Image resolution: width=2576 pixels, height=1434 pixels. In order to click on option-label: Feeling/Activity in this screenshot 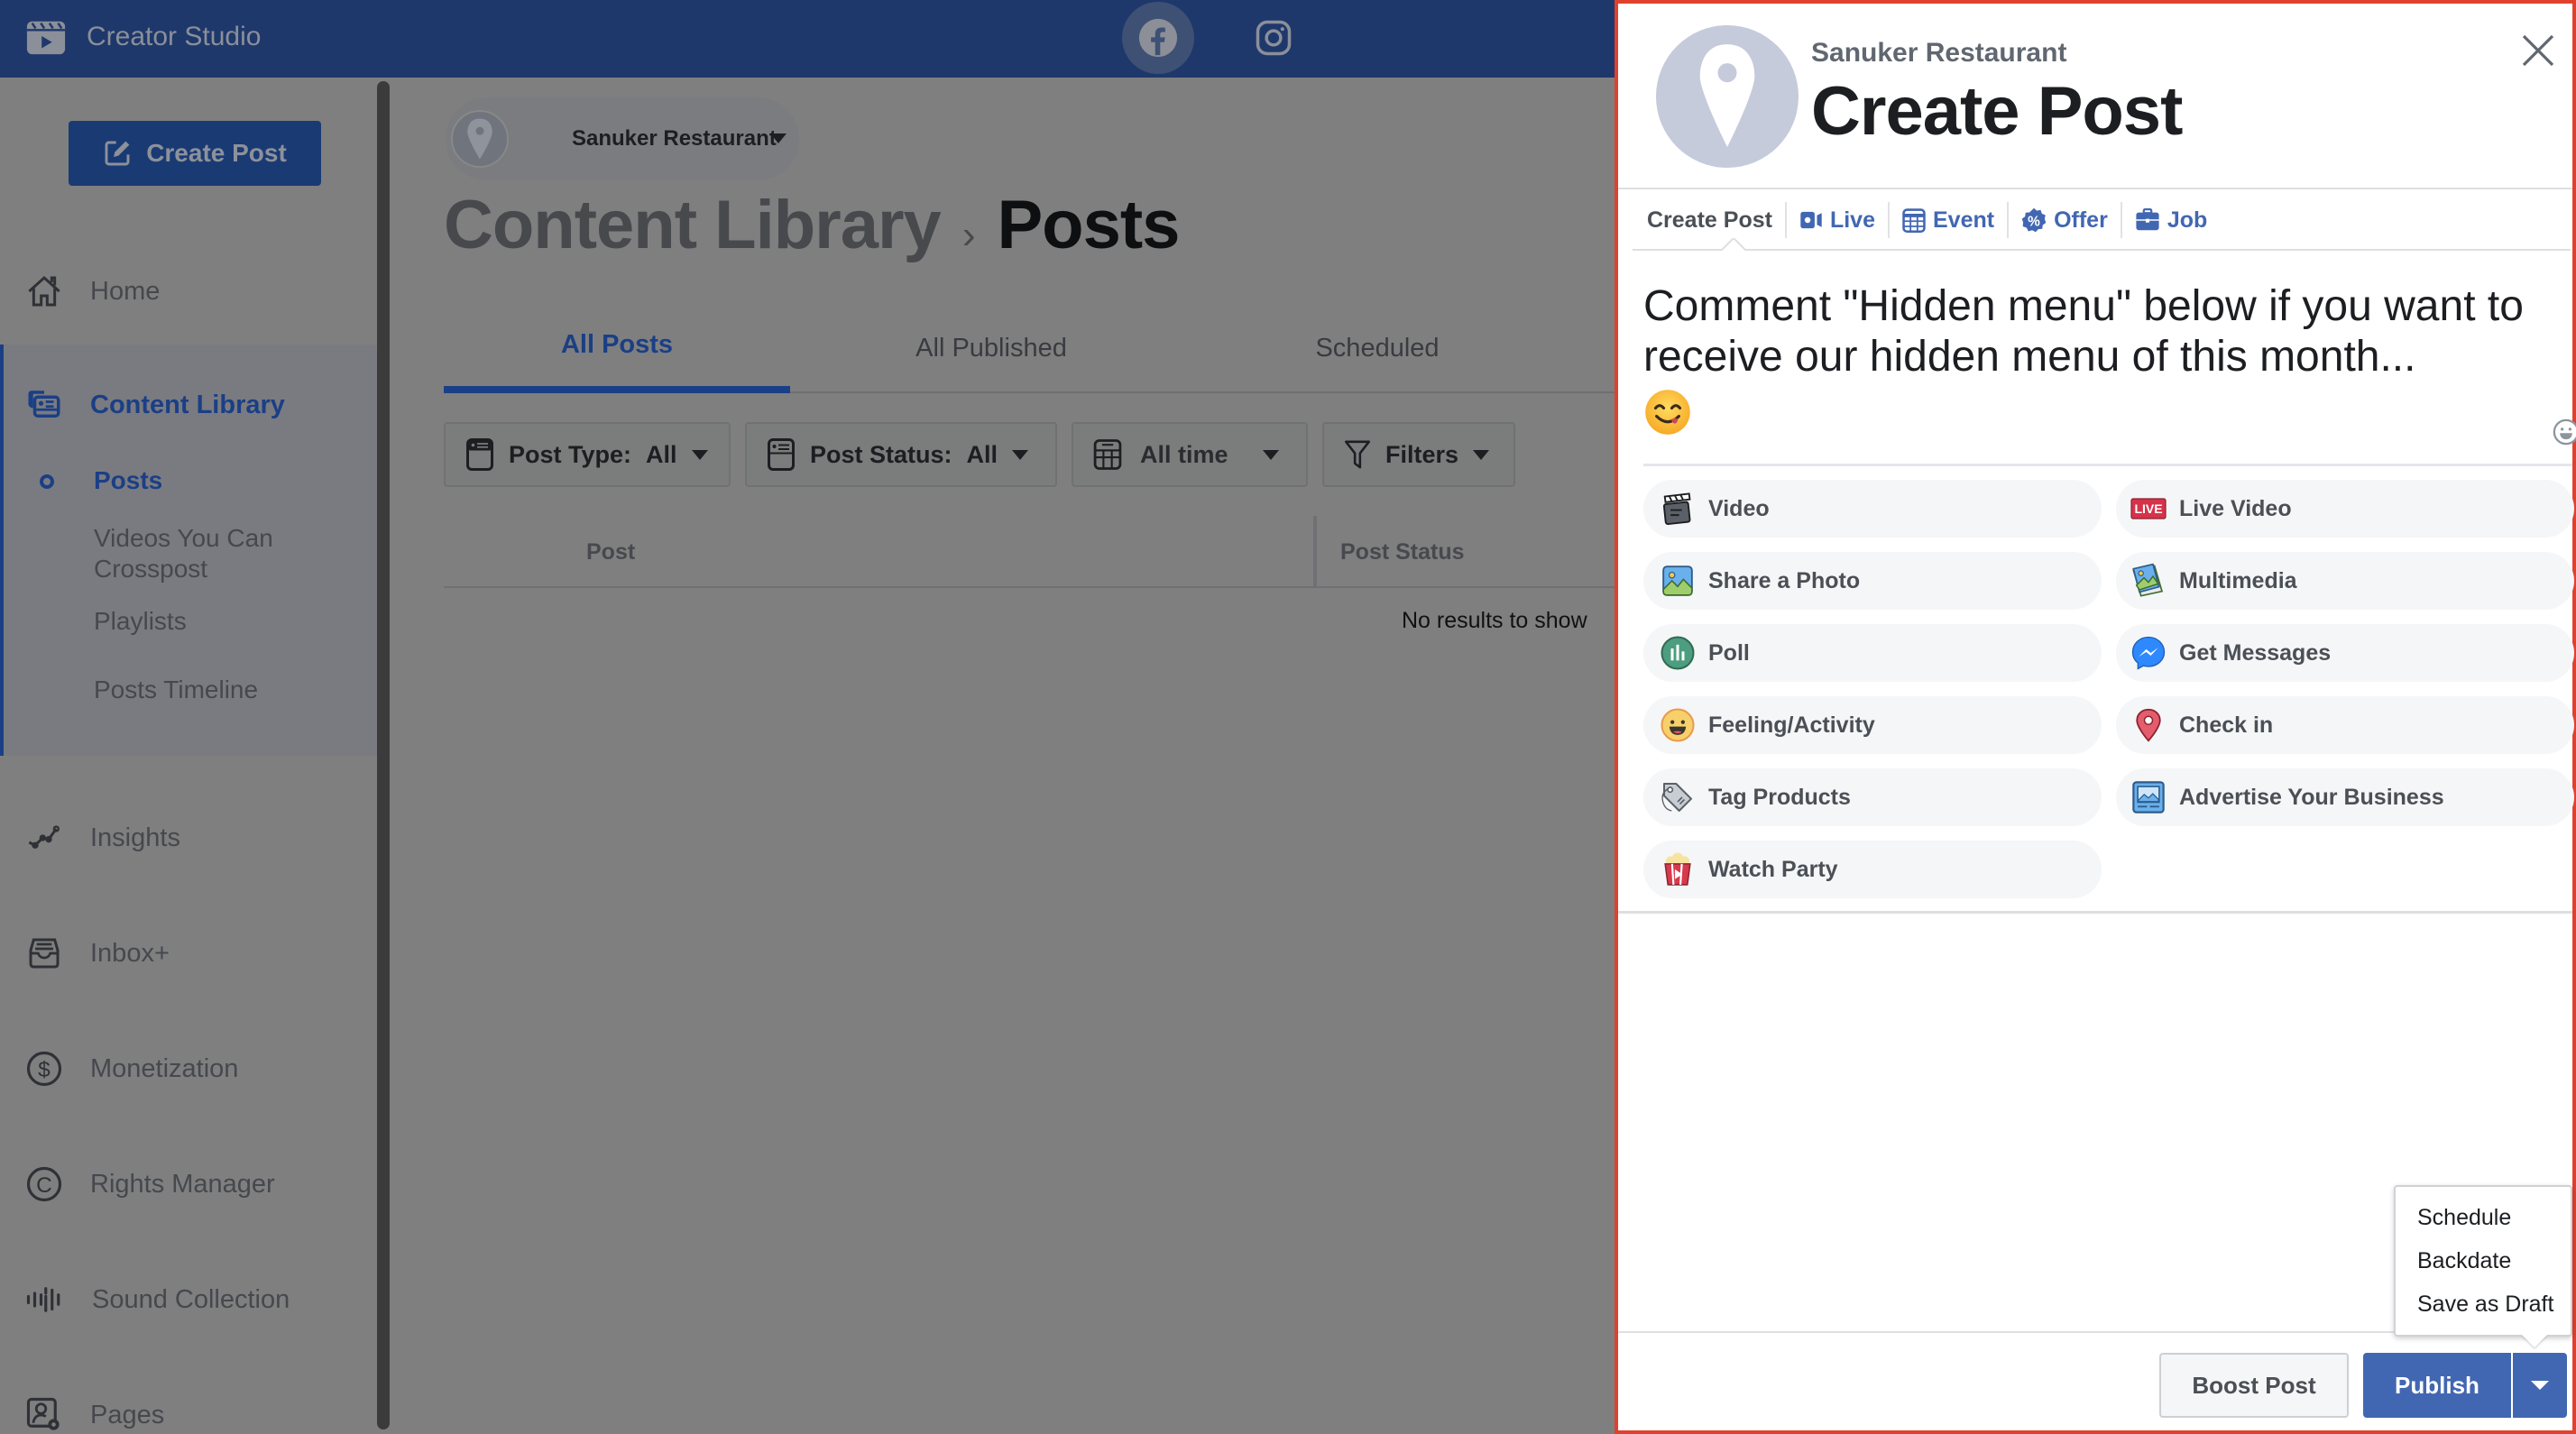, I will do `click(1791, 725)`.